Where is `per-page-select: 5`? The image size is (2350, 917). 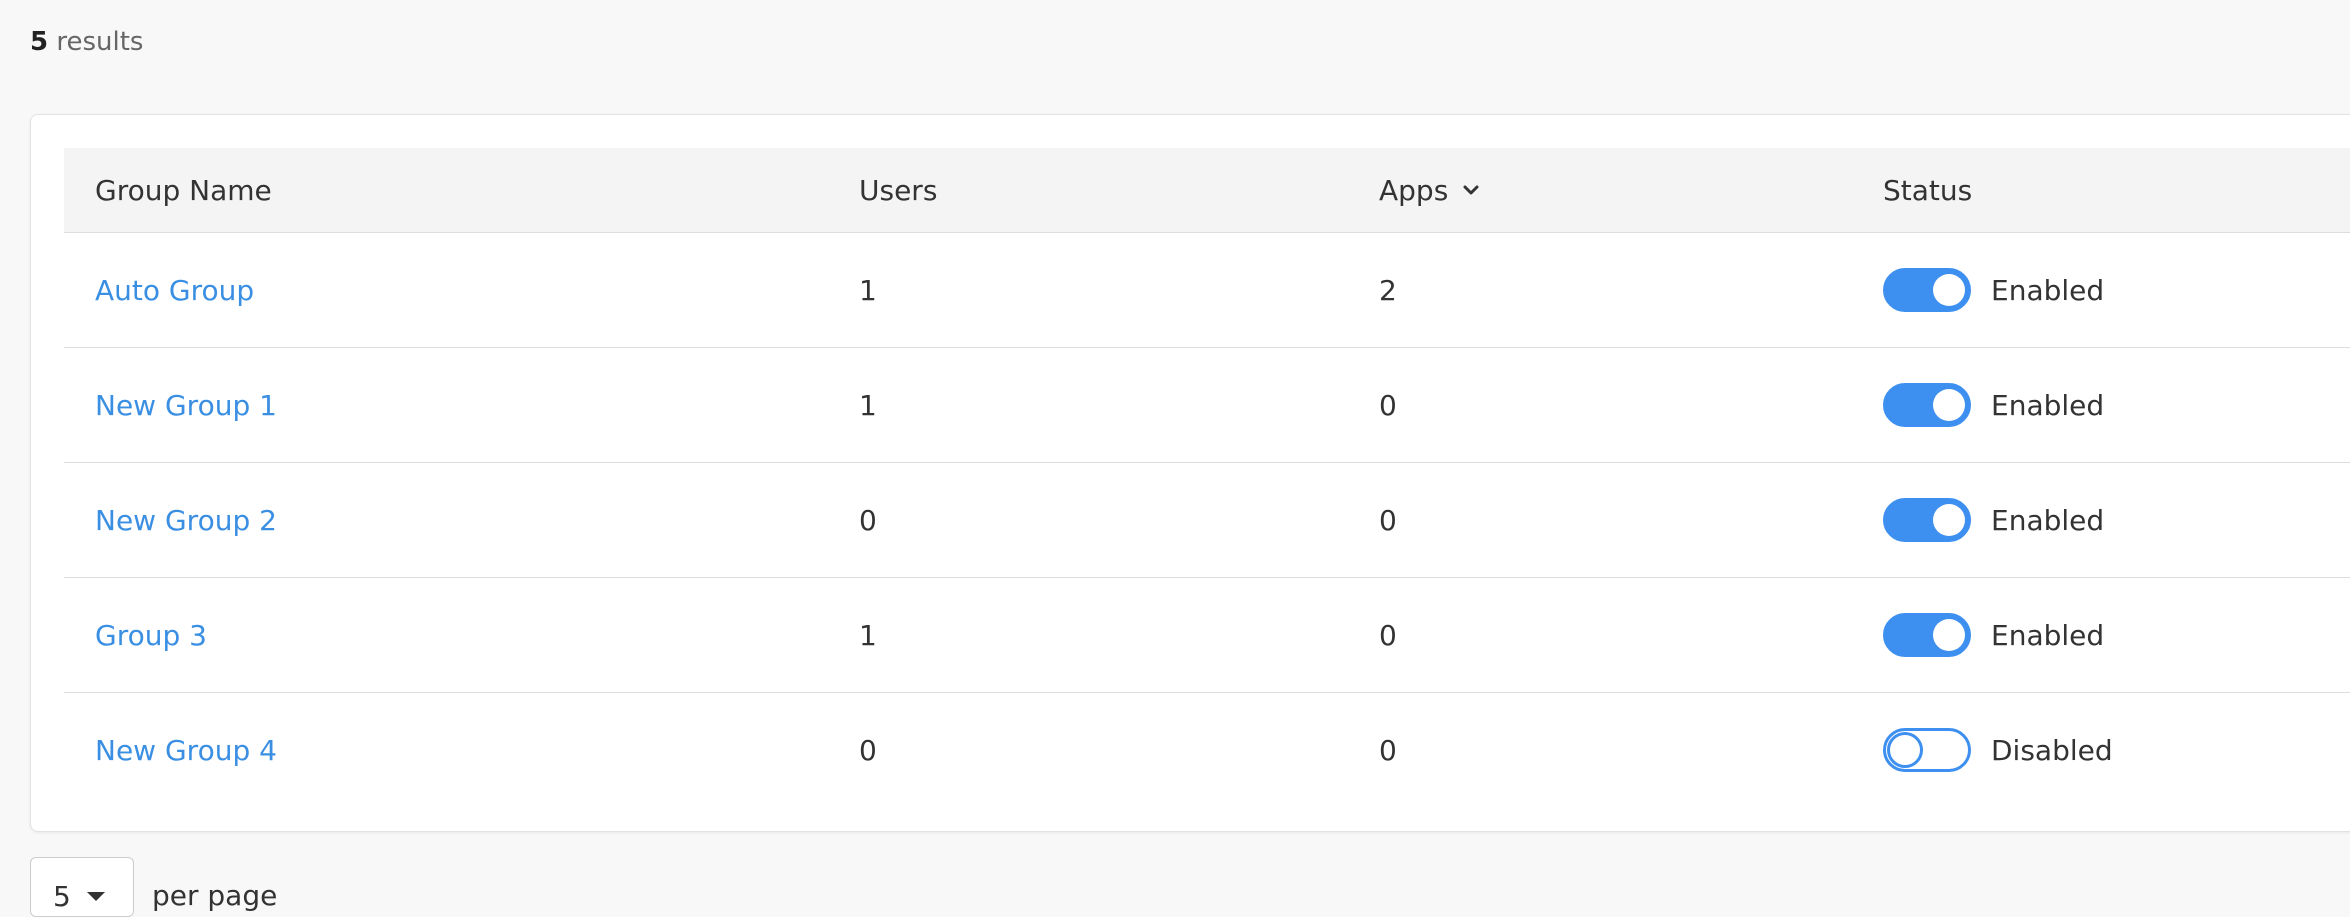
per-page-select: 5 is located at coordinates (82, 887).